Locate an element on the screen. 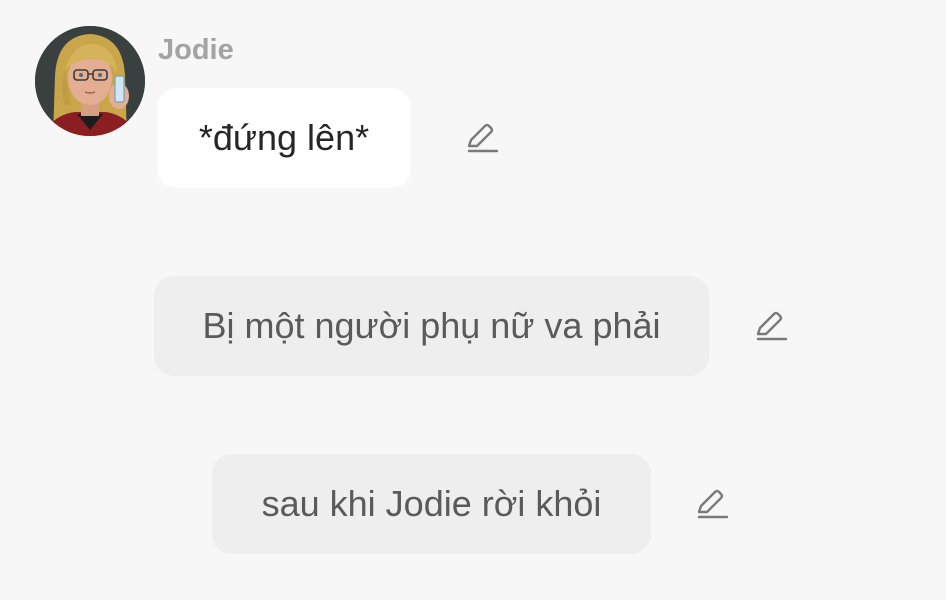 The height and width of the screenshot is (600, 946). sender-name: Jodie is located at coordinates (196, 50).